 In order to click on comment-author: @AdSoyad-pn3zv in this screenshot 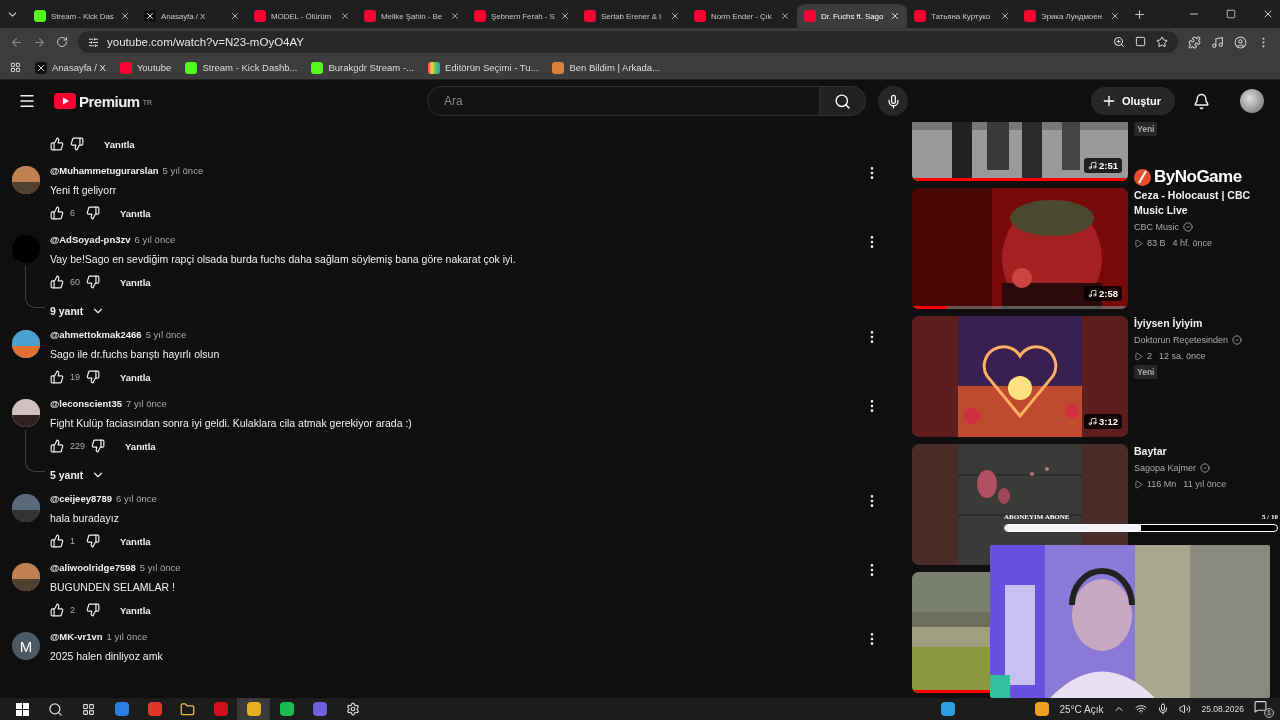, I will do `click(90, 239)`.